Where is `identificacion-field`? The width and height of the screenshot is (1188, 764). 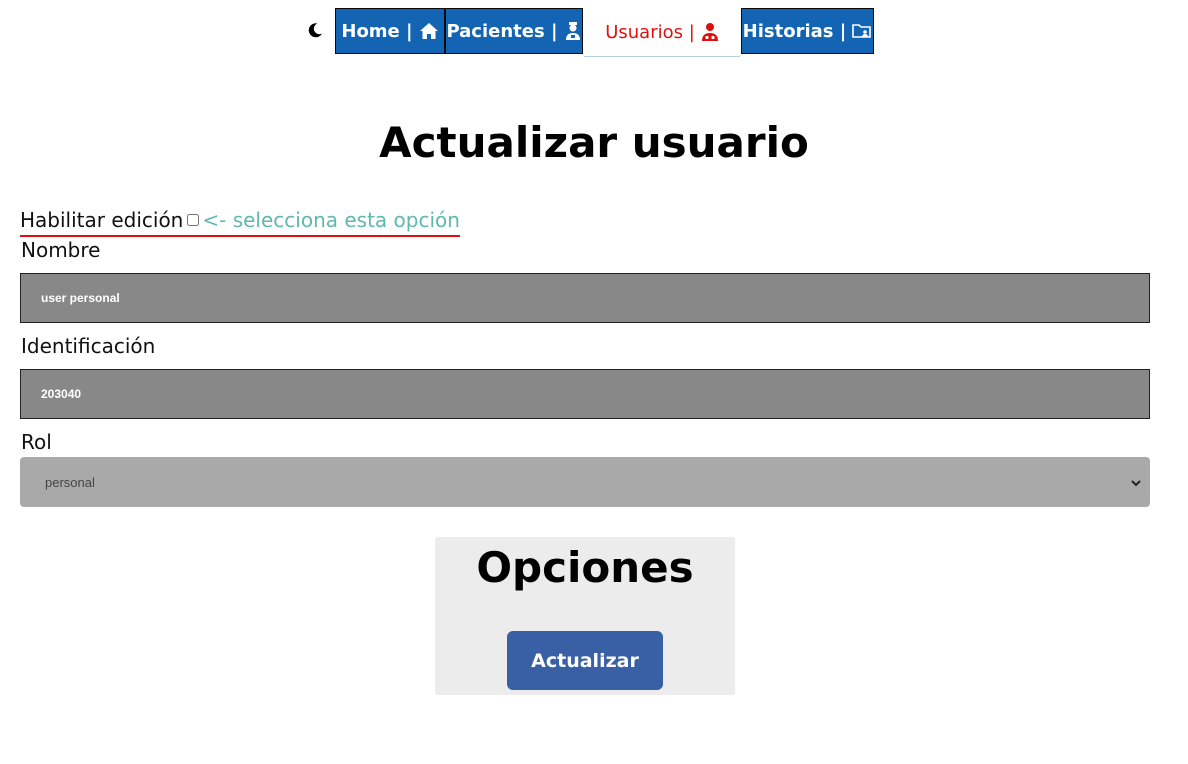 identificacion-field is located at coordinates (585, 394).